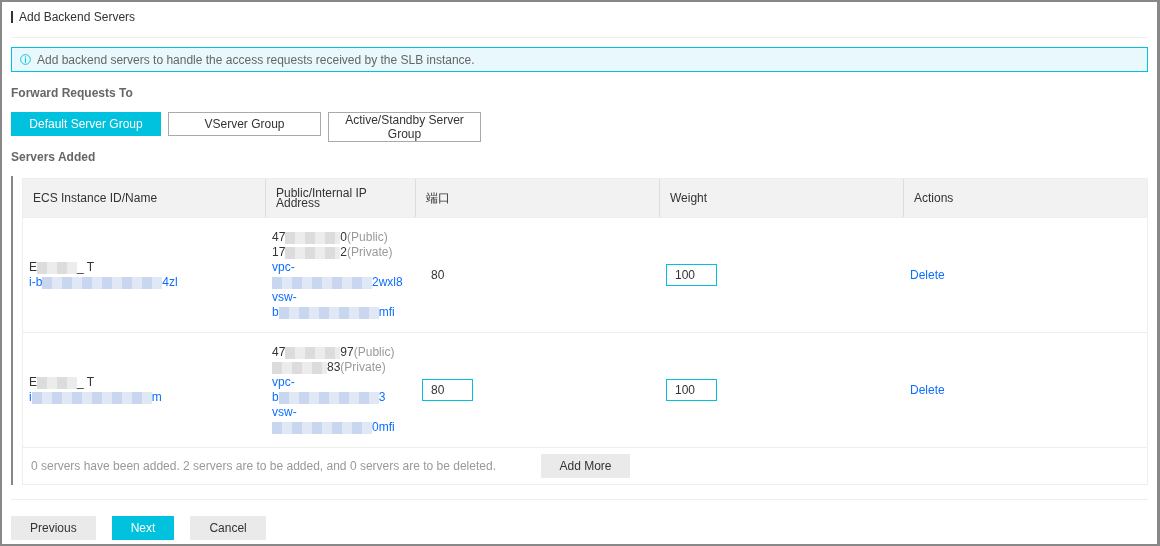  I want to click on footer-button: Cancel, so click(228, 528).